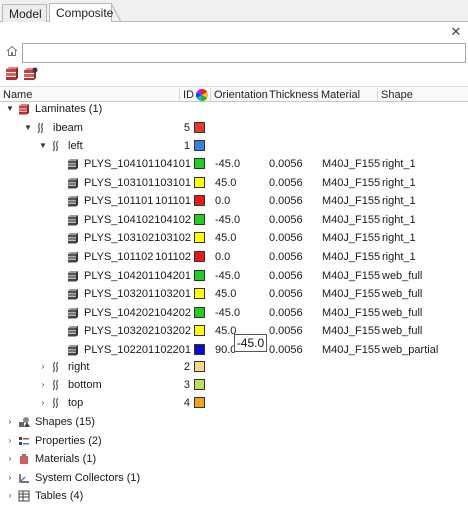 This screenshot has height=514, width=468. What do you see at coordinates (234, 441) in the screenshot?
I see `tree-row-properties: › Properties (2)` at bounding box center [234, 441].